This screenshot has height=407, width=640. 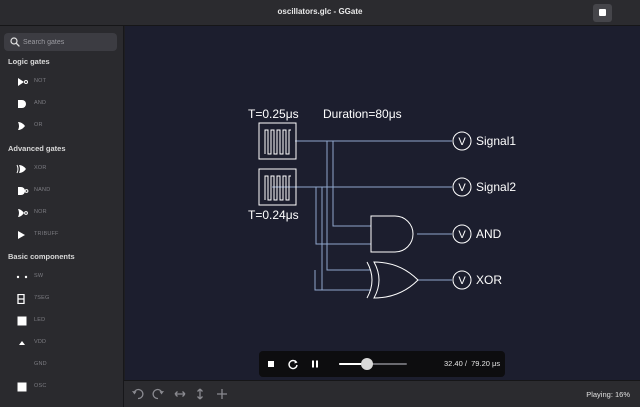 What do you see at coordinates (200, 394) in the screenshot?
I see `flip-vertical-icon` at bounding box center [200, 394].